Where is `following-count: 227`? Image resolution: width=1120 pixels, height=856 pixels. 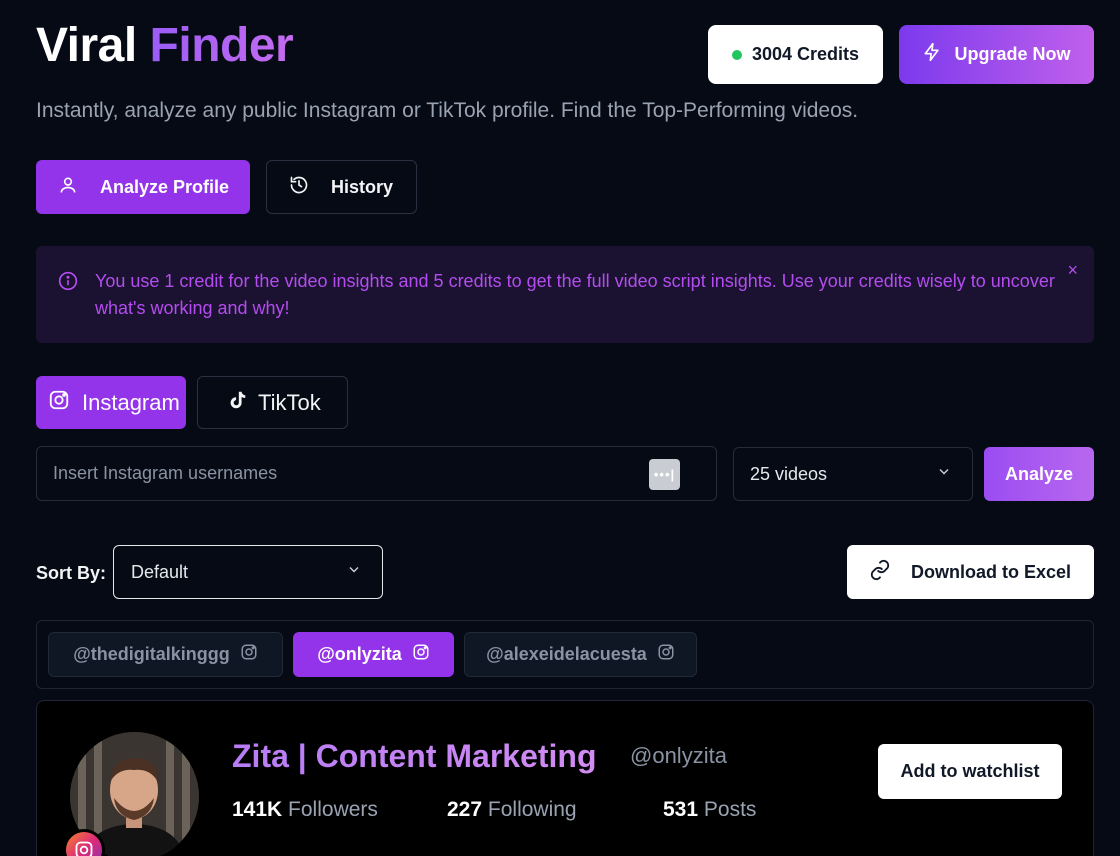
following-count: 227 is located at coordinates (465, 809).